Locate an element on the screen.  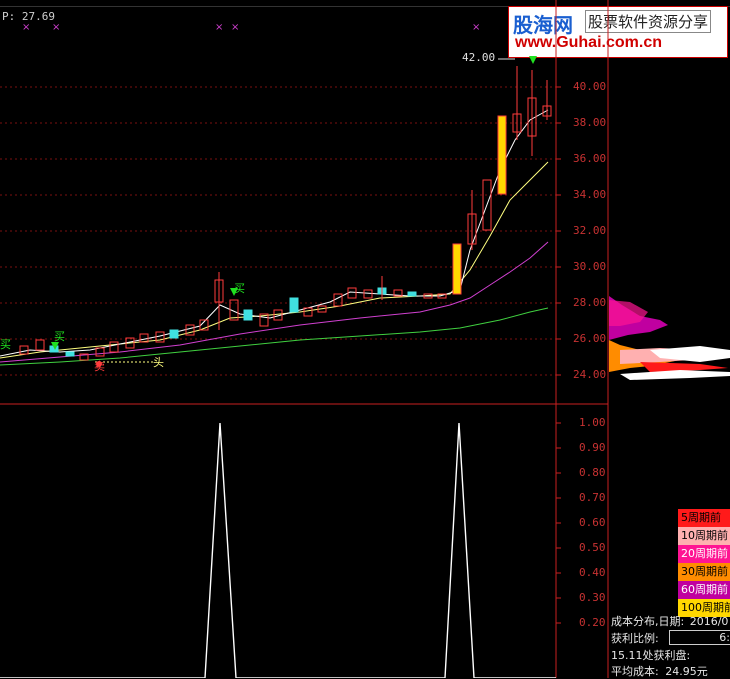
sell-label: 卖 is located at coordinates (99, 366).